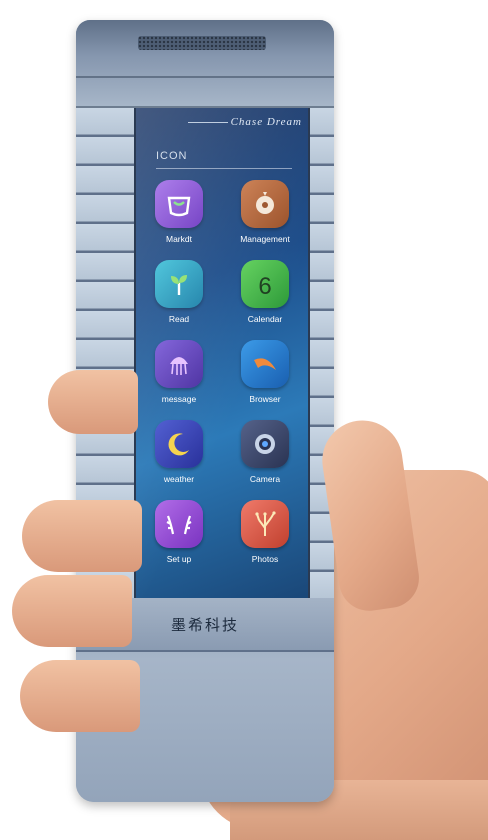 The height and width of the screenshot is (840, 488). I want to click on coral-icon, so click(265, 524).